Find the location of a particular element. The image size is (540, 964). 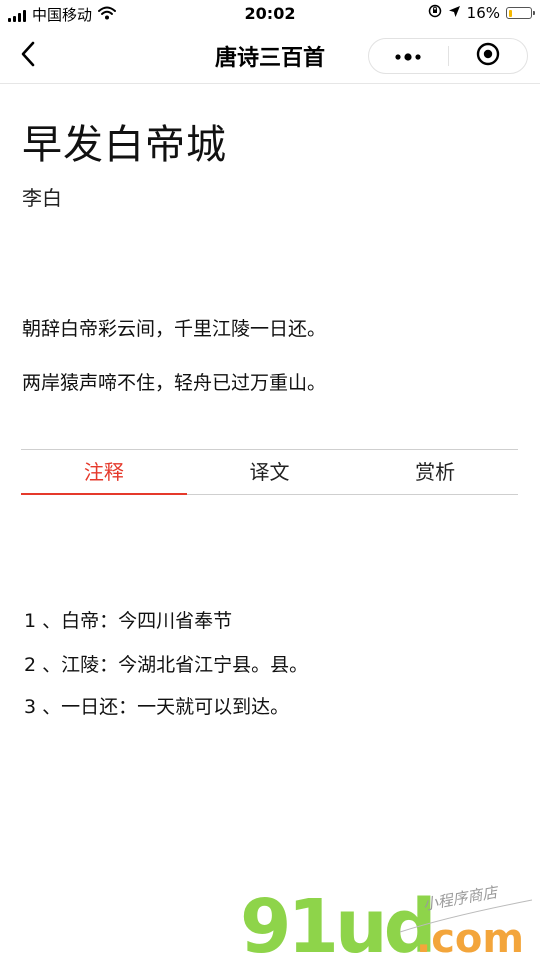

poem-line: 朝辞白帝彩云间，千里江陵一日还。 is located at coordinates (174, 329).